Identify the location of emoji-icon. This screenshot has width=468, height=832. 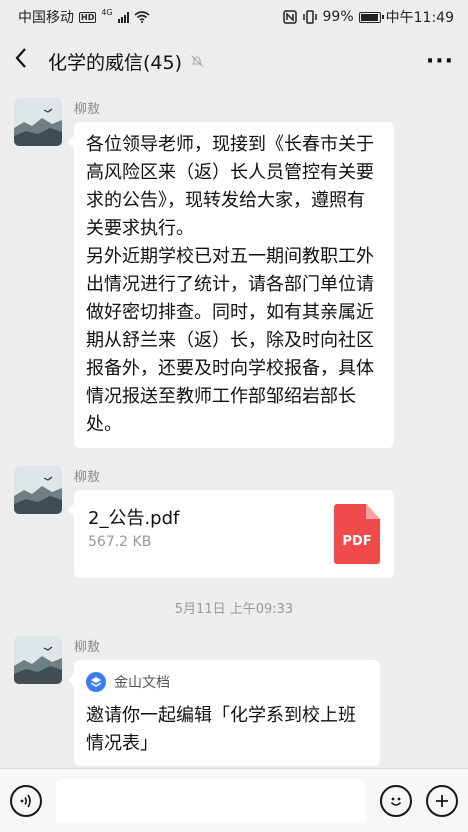
(396, 801).